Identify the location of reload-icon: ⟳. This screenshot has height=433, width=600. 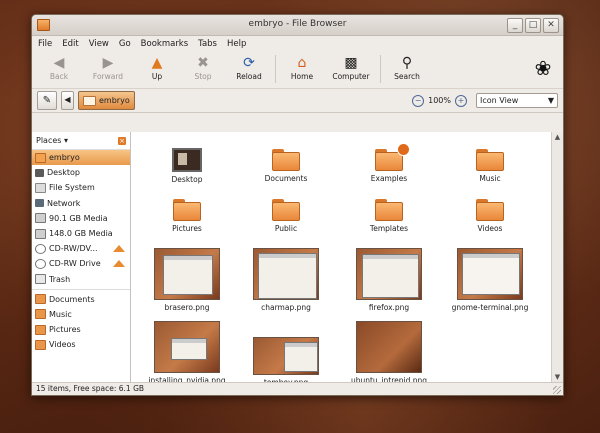
(249, 62).